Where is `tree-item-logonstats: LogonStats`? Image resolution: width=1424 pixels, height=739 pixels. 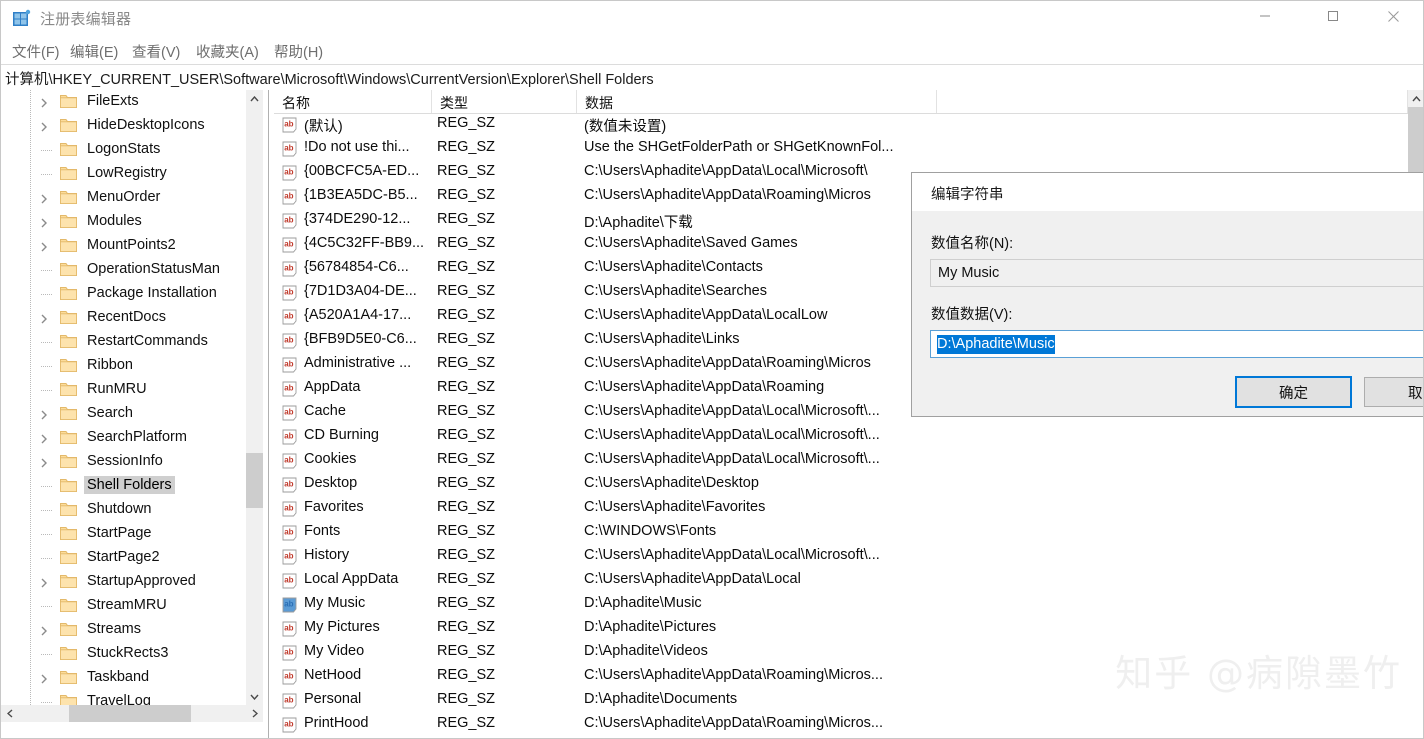
tree-item-logonstats: LogonStats is located at coordinates (123, 150).